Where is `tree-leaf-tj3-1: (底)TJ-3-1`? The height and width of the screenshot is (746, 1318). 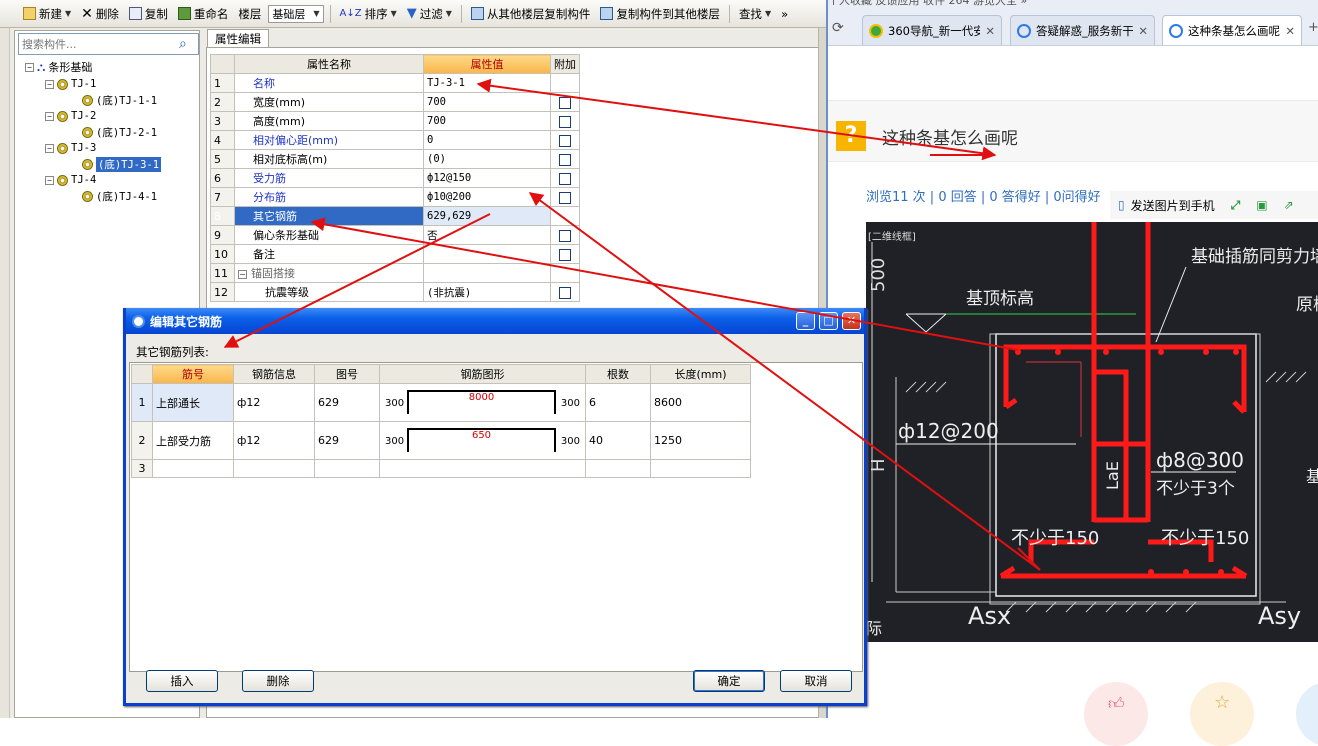 tree-leaf-tj3-1: (底)TJ-3-1 is located at coordinates (122, 164).